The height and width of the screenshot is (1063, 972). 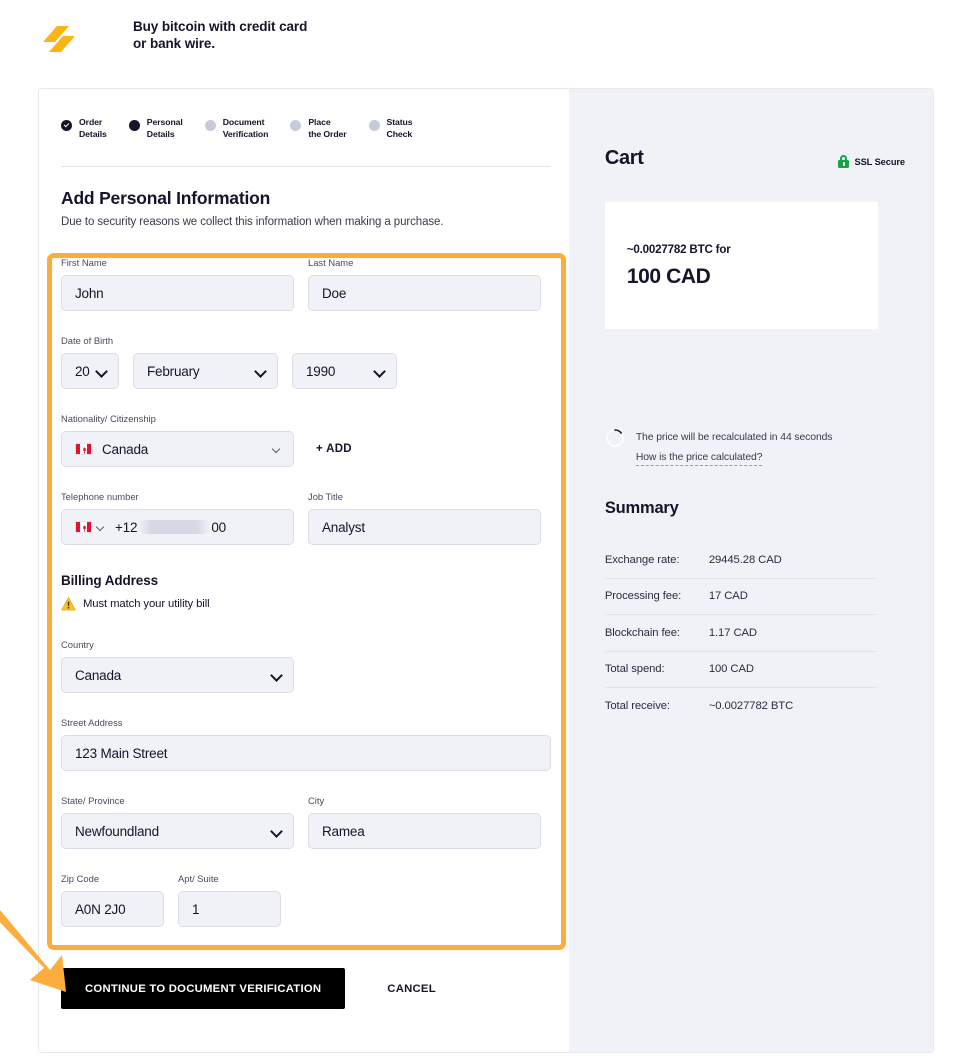 I want to click on state-province-group: State/ Province Newfoundland, so click(x=177, y=822).